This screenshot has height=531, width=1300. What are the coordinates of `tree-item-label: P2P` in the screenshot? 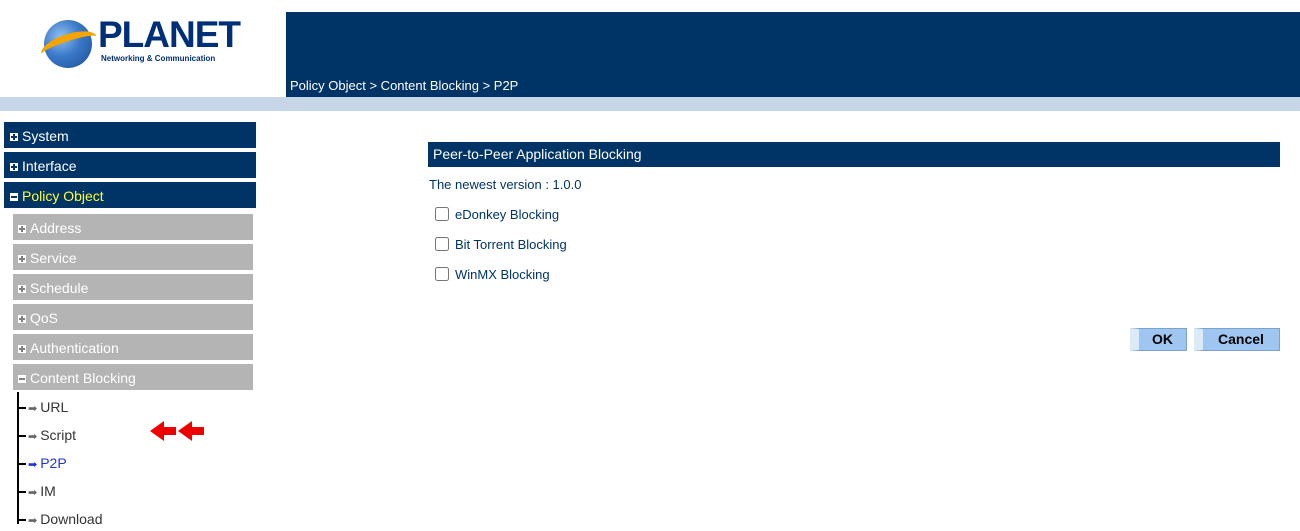 It's located at (53, 463).